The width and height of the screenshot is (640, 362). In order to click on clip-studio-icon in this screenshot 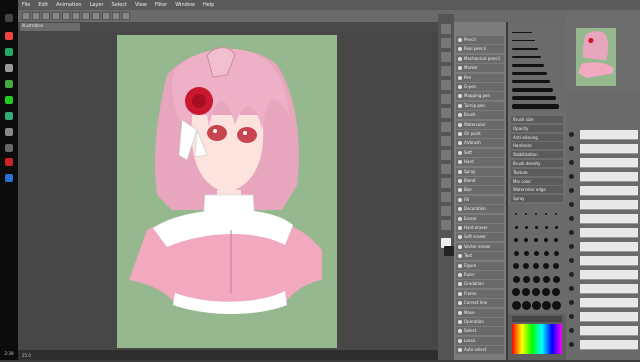, I will do `click(9, 132)`.